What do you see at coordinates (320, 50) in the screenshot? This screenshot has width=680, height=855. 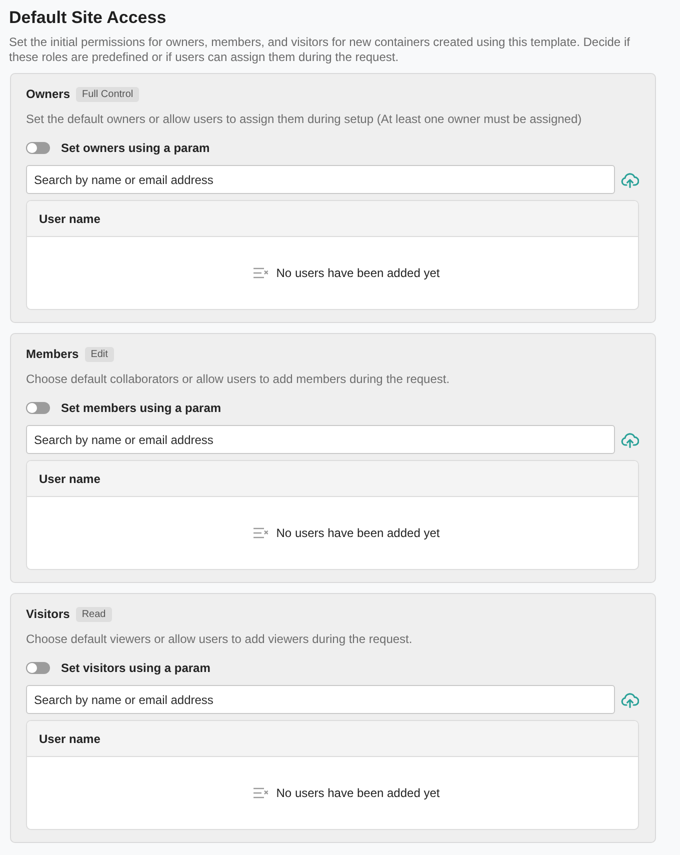 I see `page-description: Set the initial permissions for owners, members, and visitors for new containers created using this template. Decide if these roles are predefined or if users can assign them during the request.` at bounding box center [320, 50].